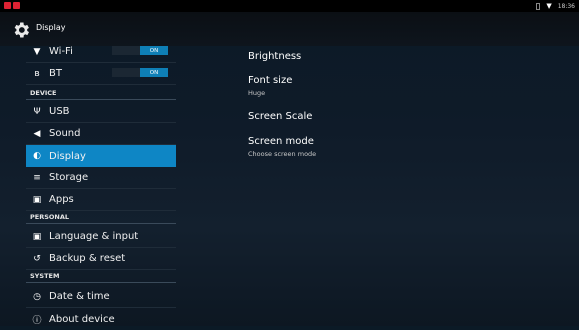 The width and height of the screenshot is (579, 330). Describe the element at coordinates (37, 320) in the screenshot. I see `info-icon: ⓘ` at that location.